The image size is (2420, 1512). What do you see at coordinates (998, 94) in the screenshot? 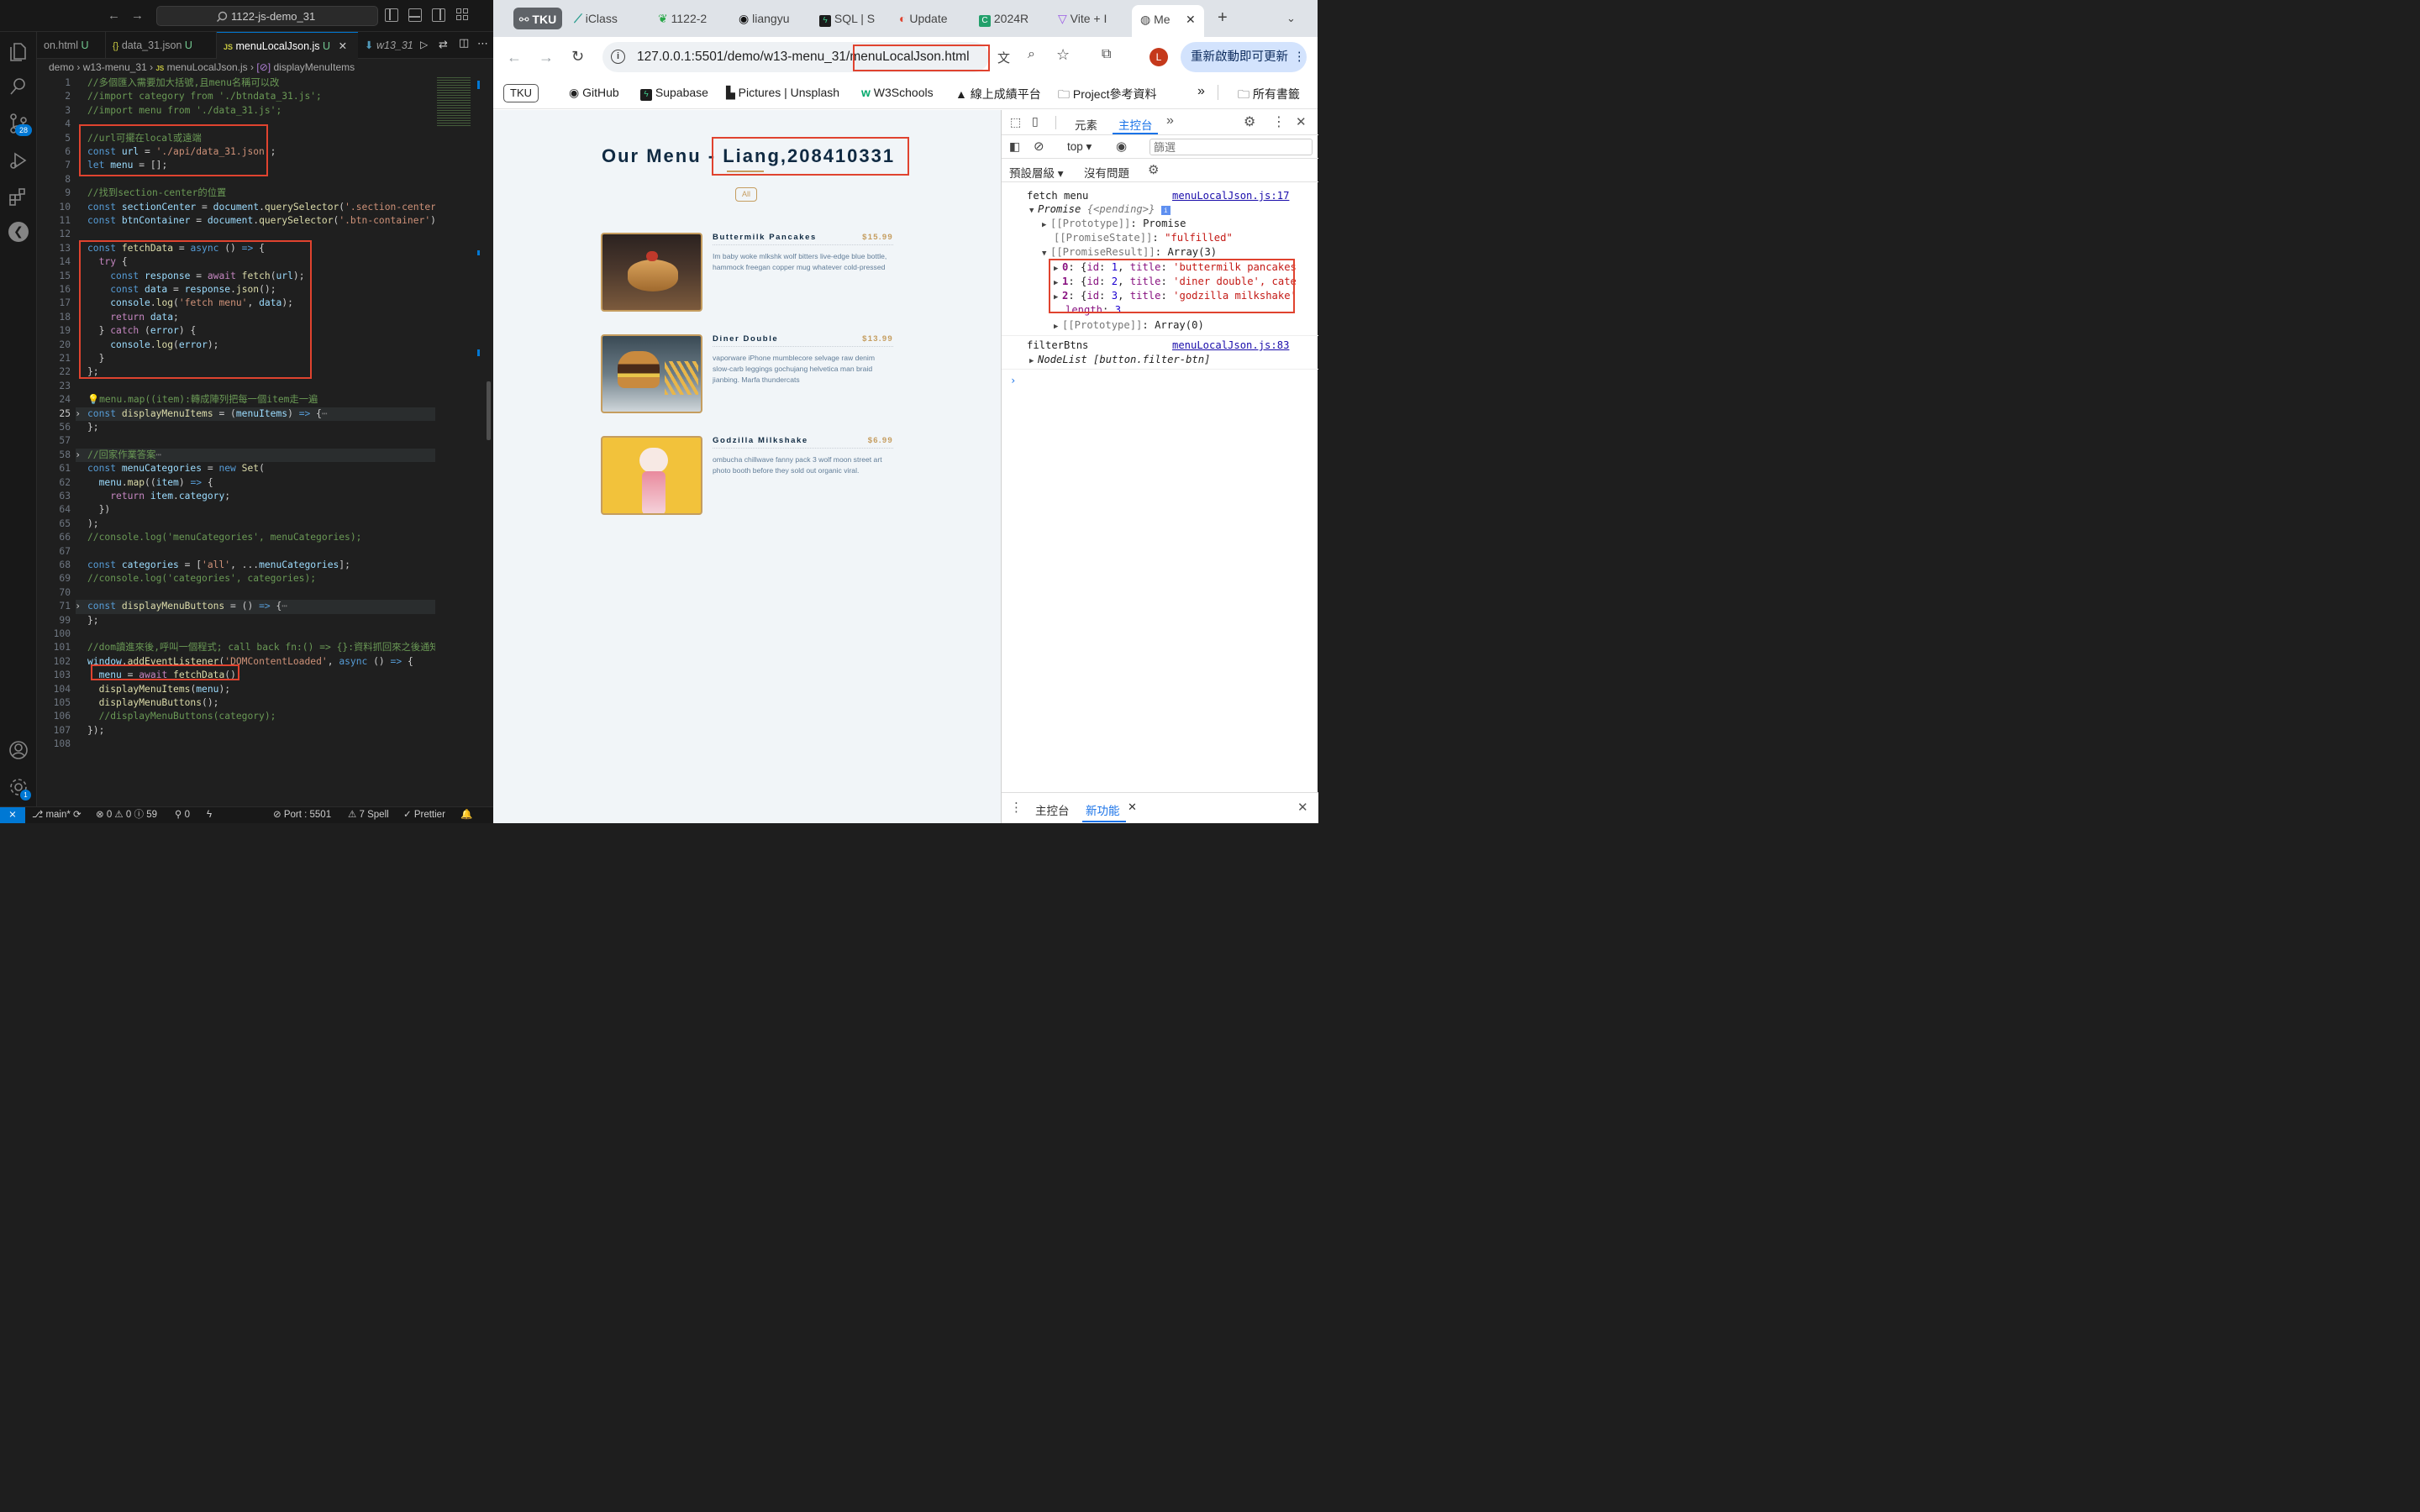
I see `bookmark-grades: ▲ 線上成績平台` at bounding box center [998, 94].